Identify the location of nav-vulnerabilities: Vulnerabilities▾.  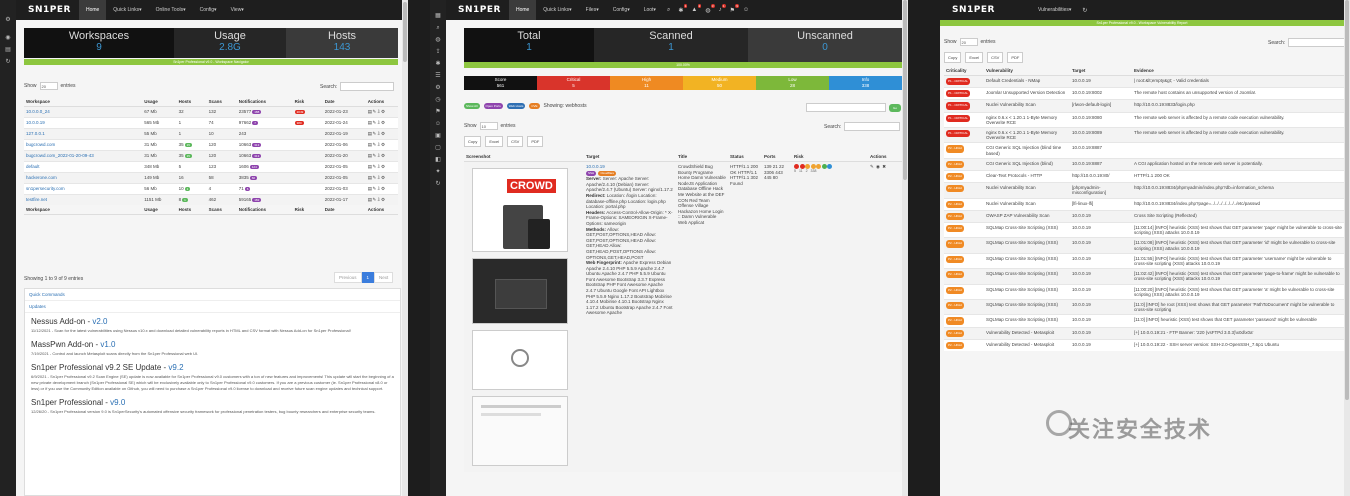
(1054, 10).